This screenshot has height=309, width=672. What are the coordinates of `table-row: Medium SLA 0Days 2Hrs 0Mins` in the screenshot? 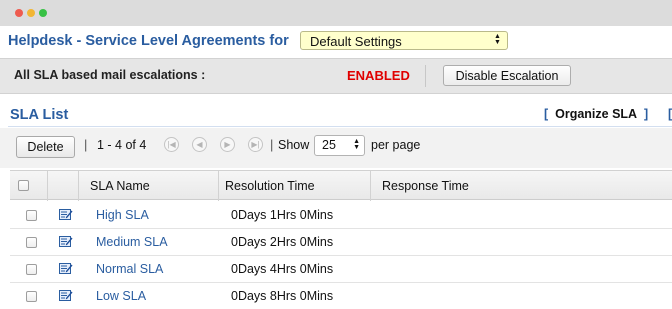 It's located at (341, 242).